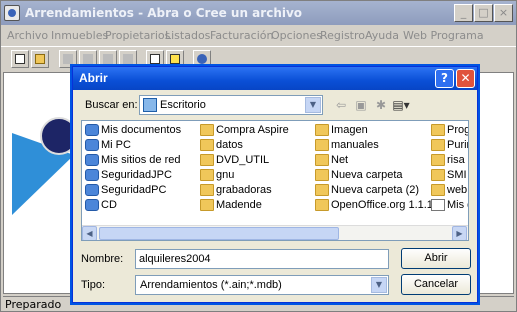  Describe the element at coordinates (108, 59) in the screenshot. I see `list-icon` at that location.